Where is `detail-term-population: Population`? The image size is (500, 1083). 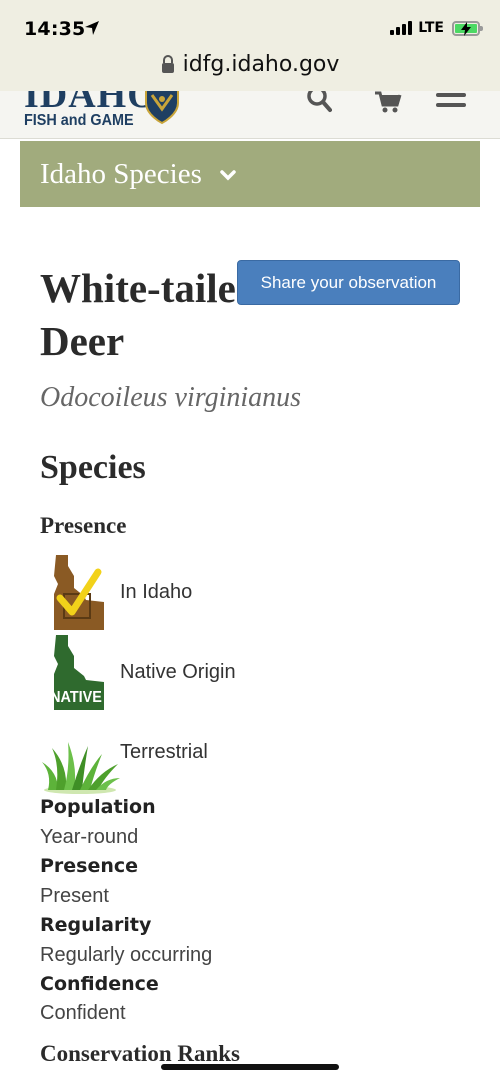
detail-term-population: Population is located at coordinates (98, 807).